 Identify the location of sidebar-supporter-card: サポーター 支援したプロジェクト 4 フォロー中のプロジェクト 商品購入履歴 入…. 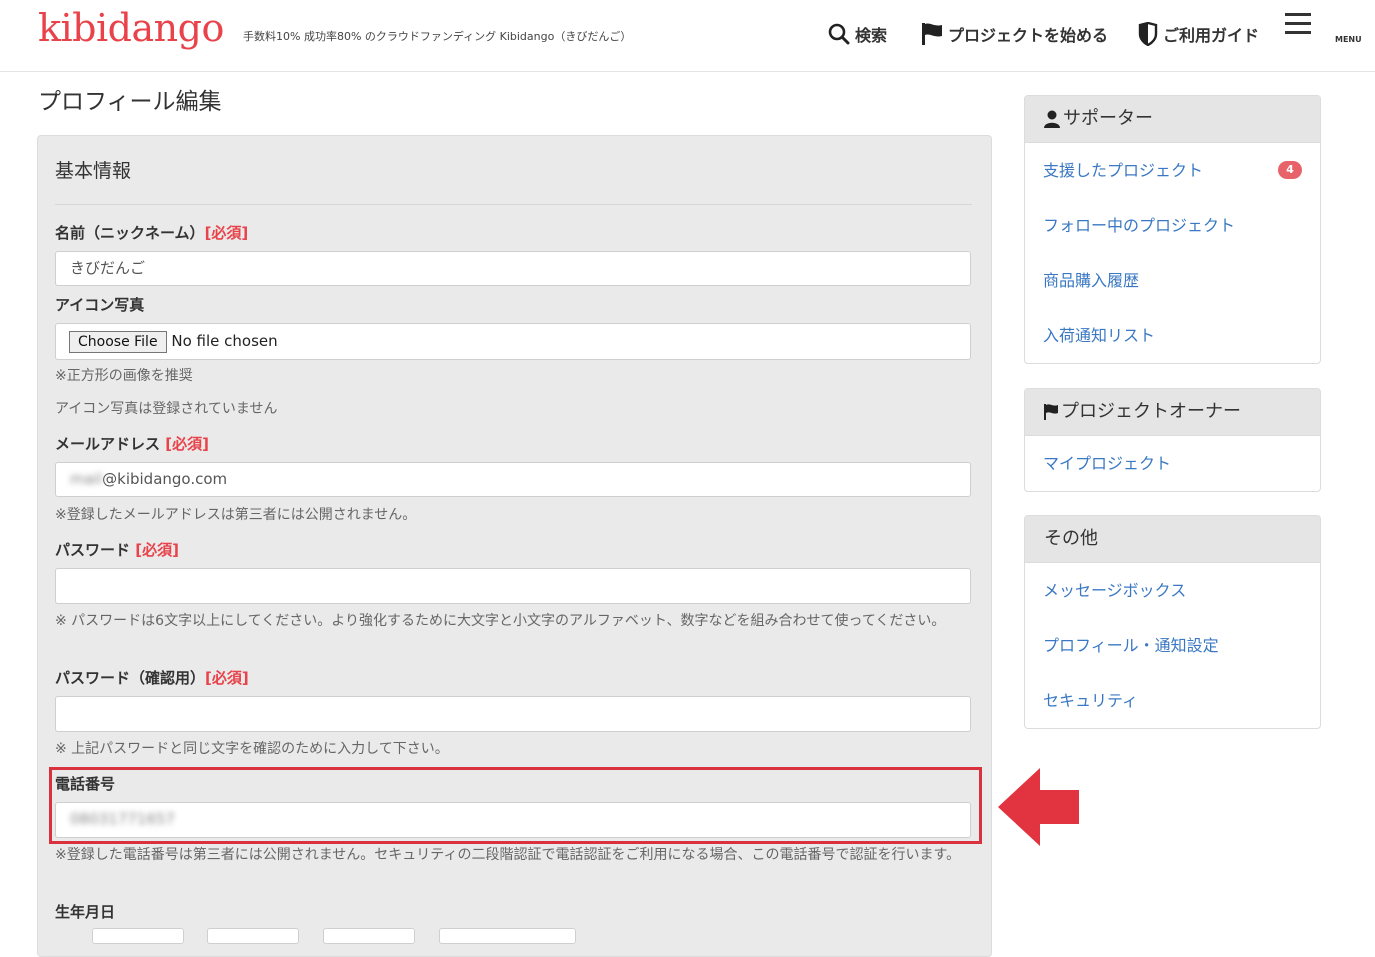
(1172, 229).